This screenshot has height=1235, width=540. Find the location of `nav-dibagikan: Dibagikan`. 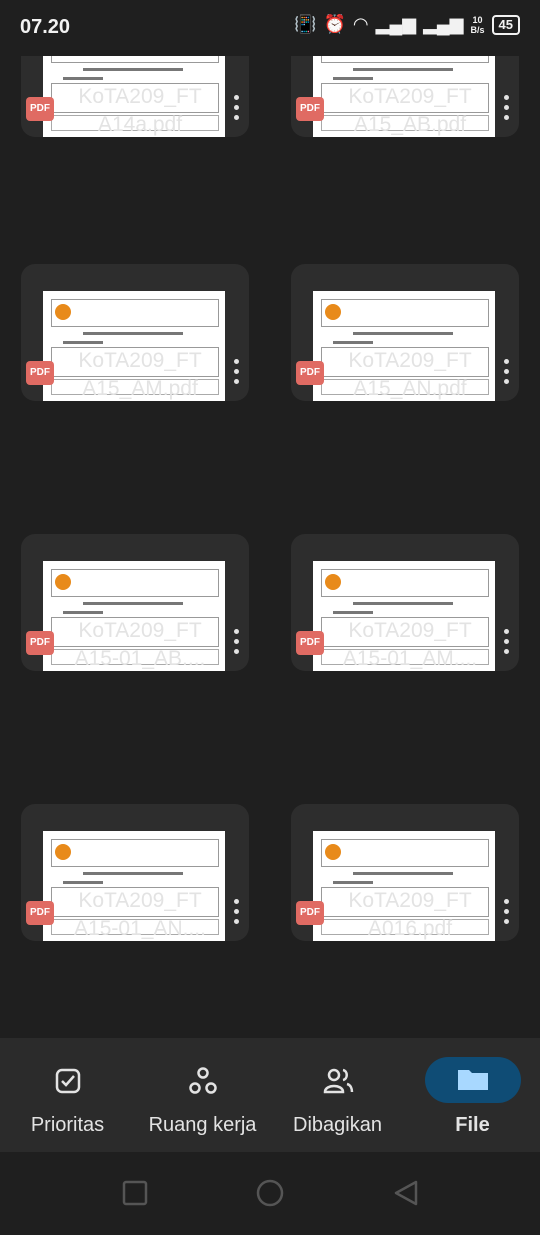

nav-dibagikan: Dibagikan is located at coordinates (337, 1095).